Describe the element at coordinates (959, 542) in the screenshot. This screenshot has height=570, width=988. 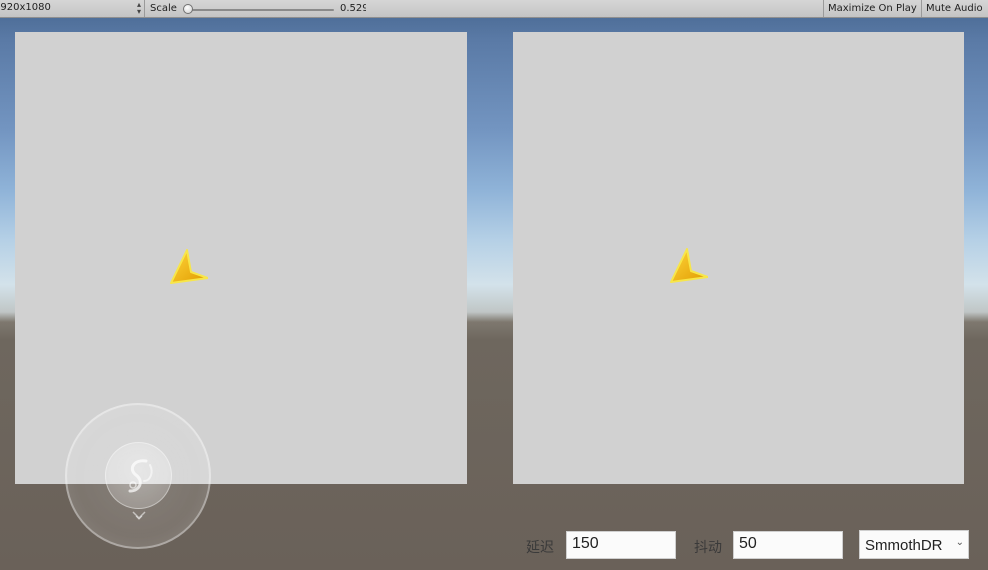
I see `chevron-down-icon: ⌄` at that location.